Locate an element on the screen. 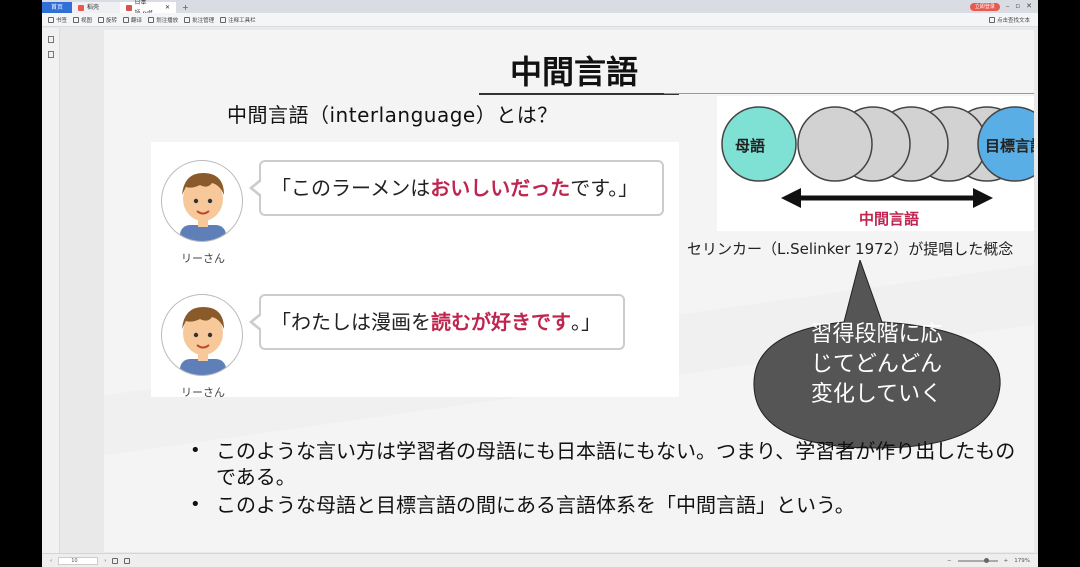 This screenshot has height=567, width=1080. toolbar-translate: 翻译 is located at coordinates (132, 20).